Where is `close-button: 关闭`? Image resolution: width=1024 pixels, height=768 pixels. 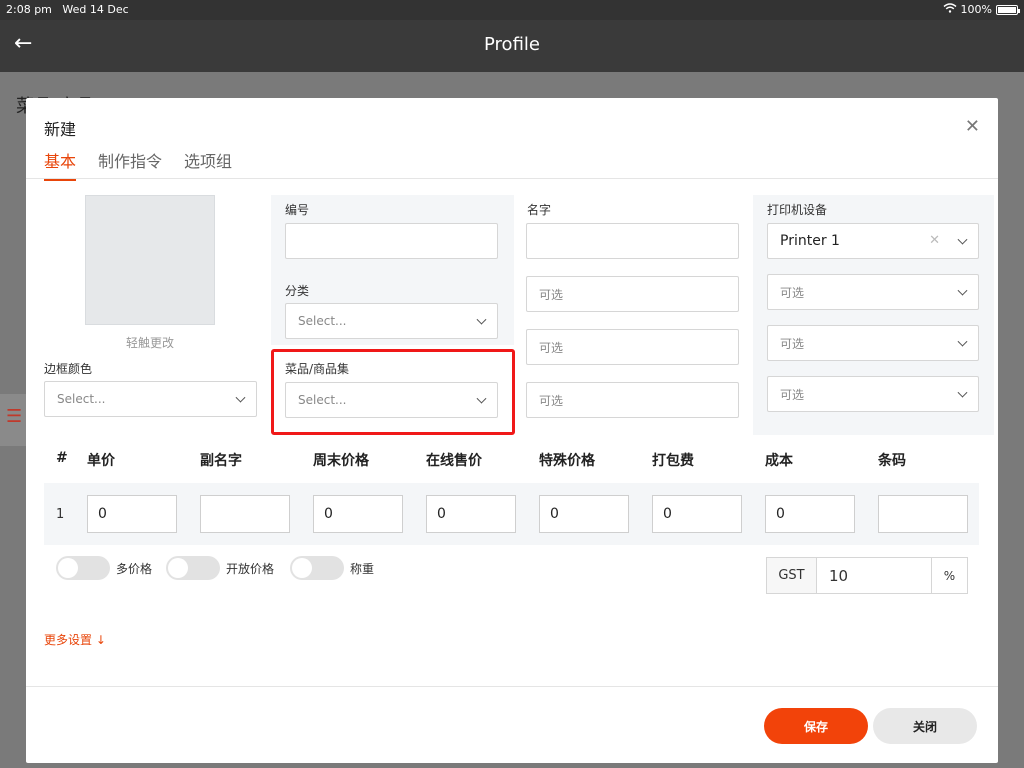 close-button: 关闭 is located at coordinates (925, 726).